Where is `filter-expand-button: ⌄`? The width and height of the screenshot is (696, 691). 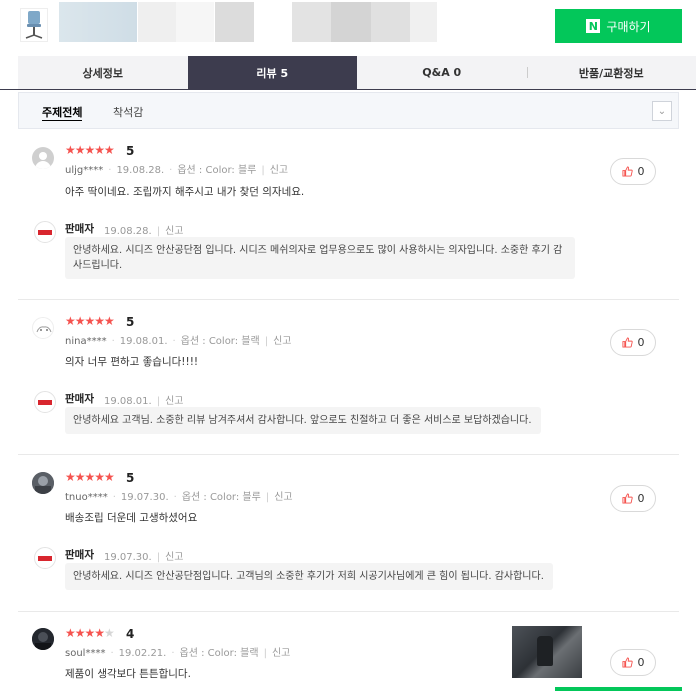
filter-expand-button: ⌄ is located at coordinates (662, 111).